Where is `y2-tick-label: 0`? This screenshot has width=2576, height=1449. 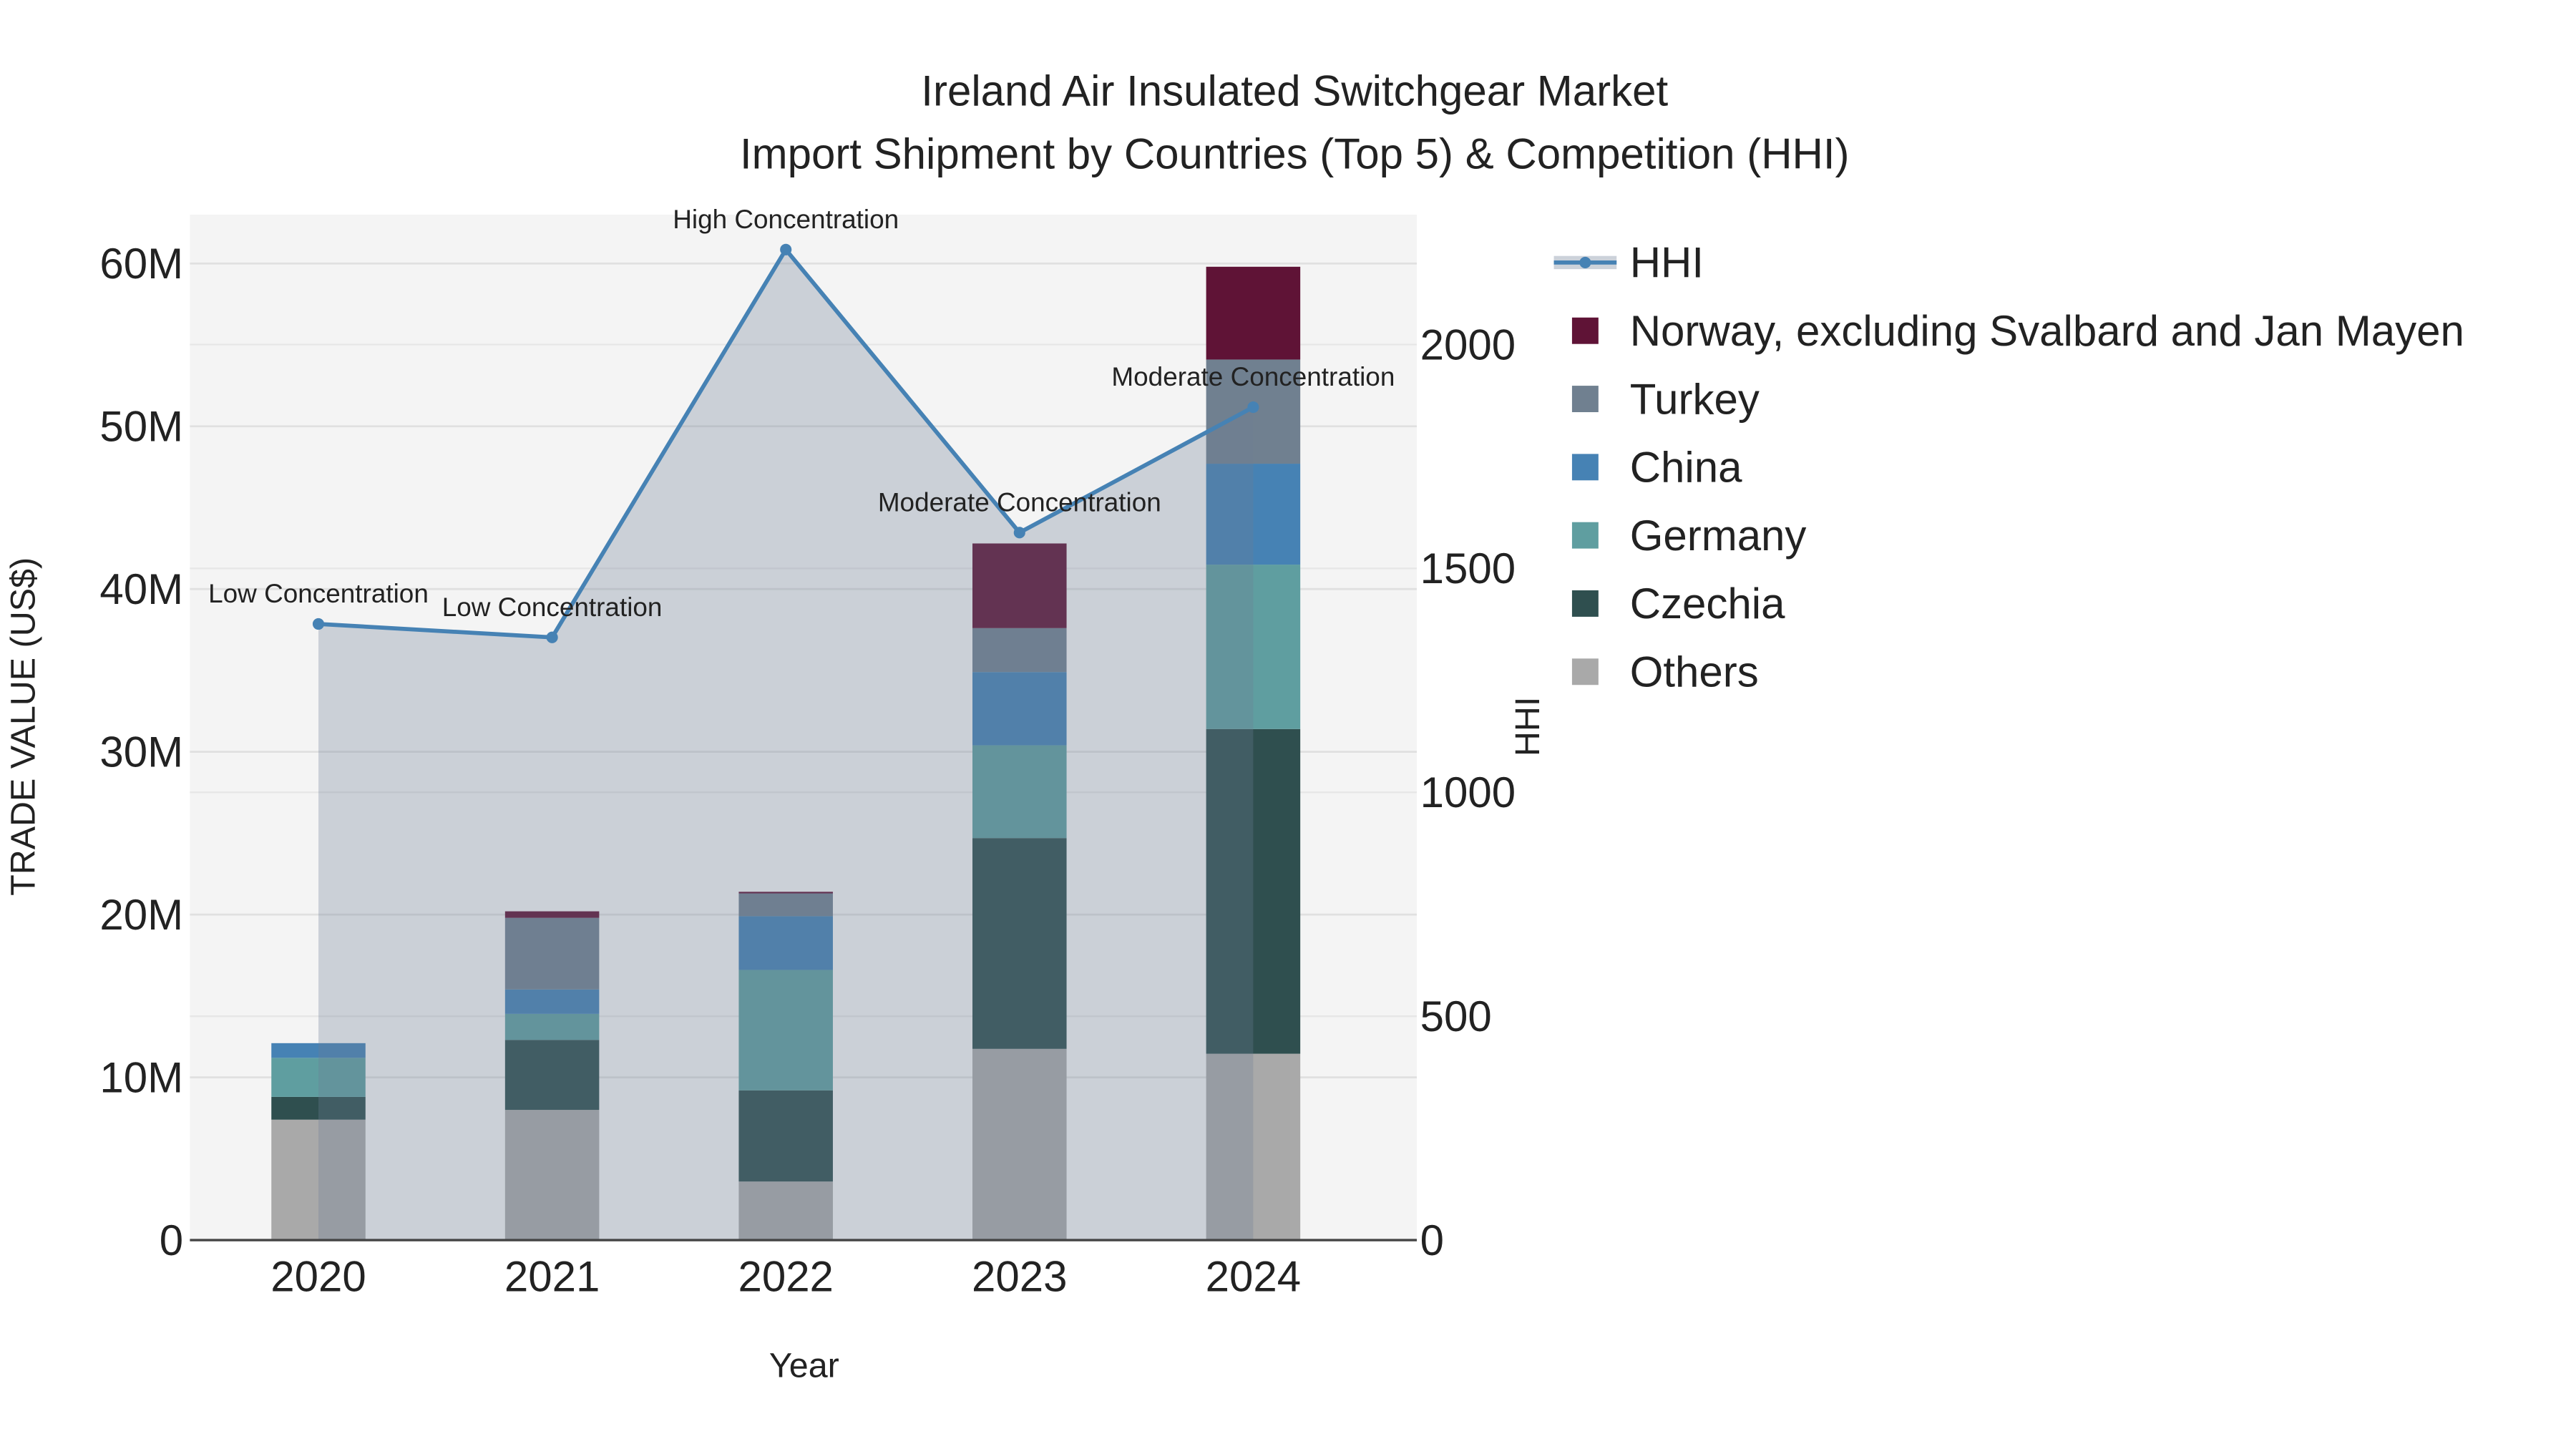 y2-tick-label: 0 is located at coordinates (1432, 1240).